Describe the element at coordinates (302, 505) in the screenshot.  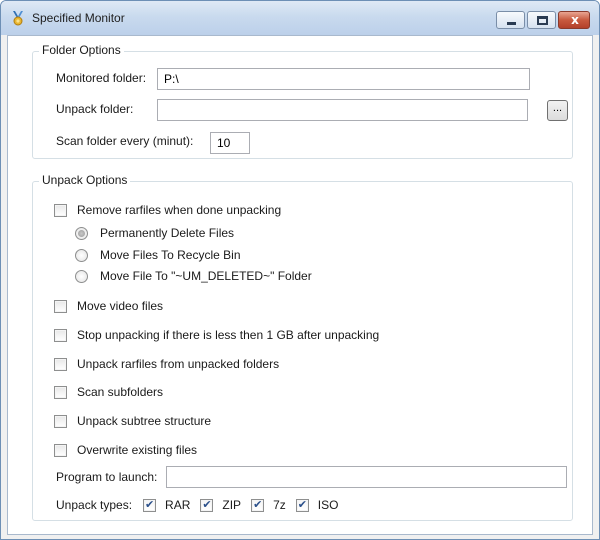
I see `type-iso-box` at that location.